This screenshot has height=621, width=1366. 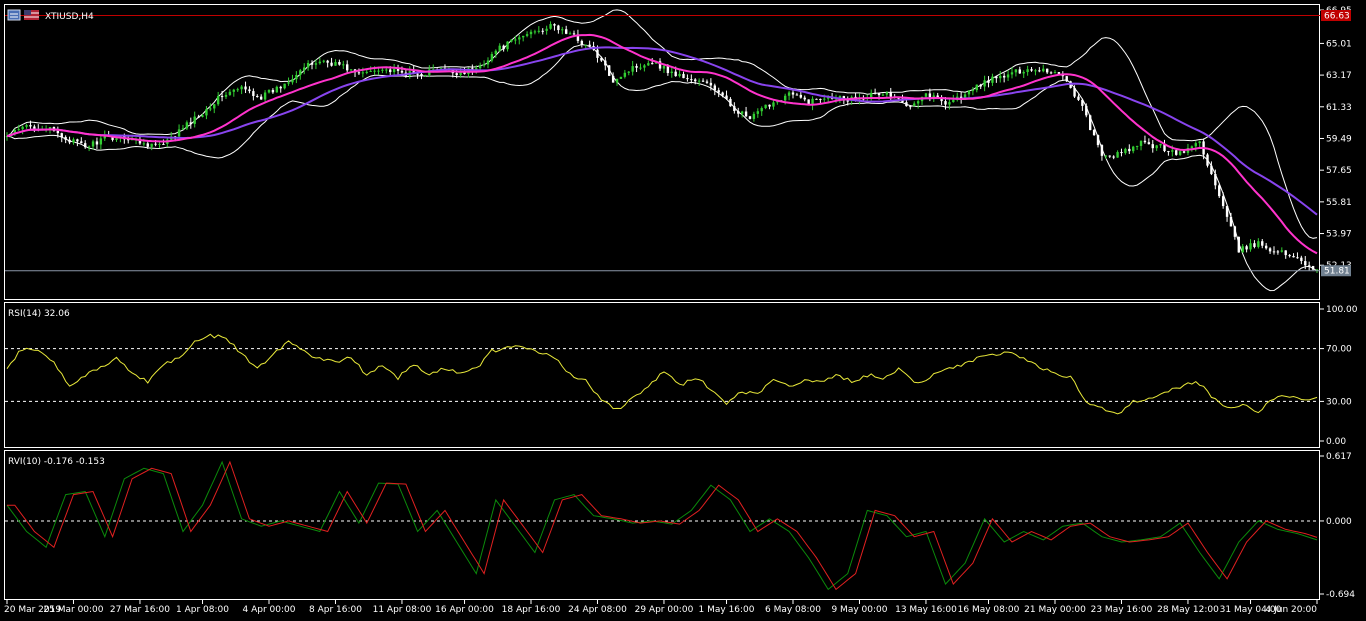 What do you see at coordinates (1339, 350) in the screenshot?
I see `rsi-tick-label: 70.00` at bounding box center [1339, 350].